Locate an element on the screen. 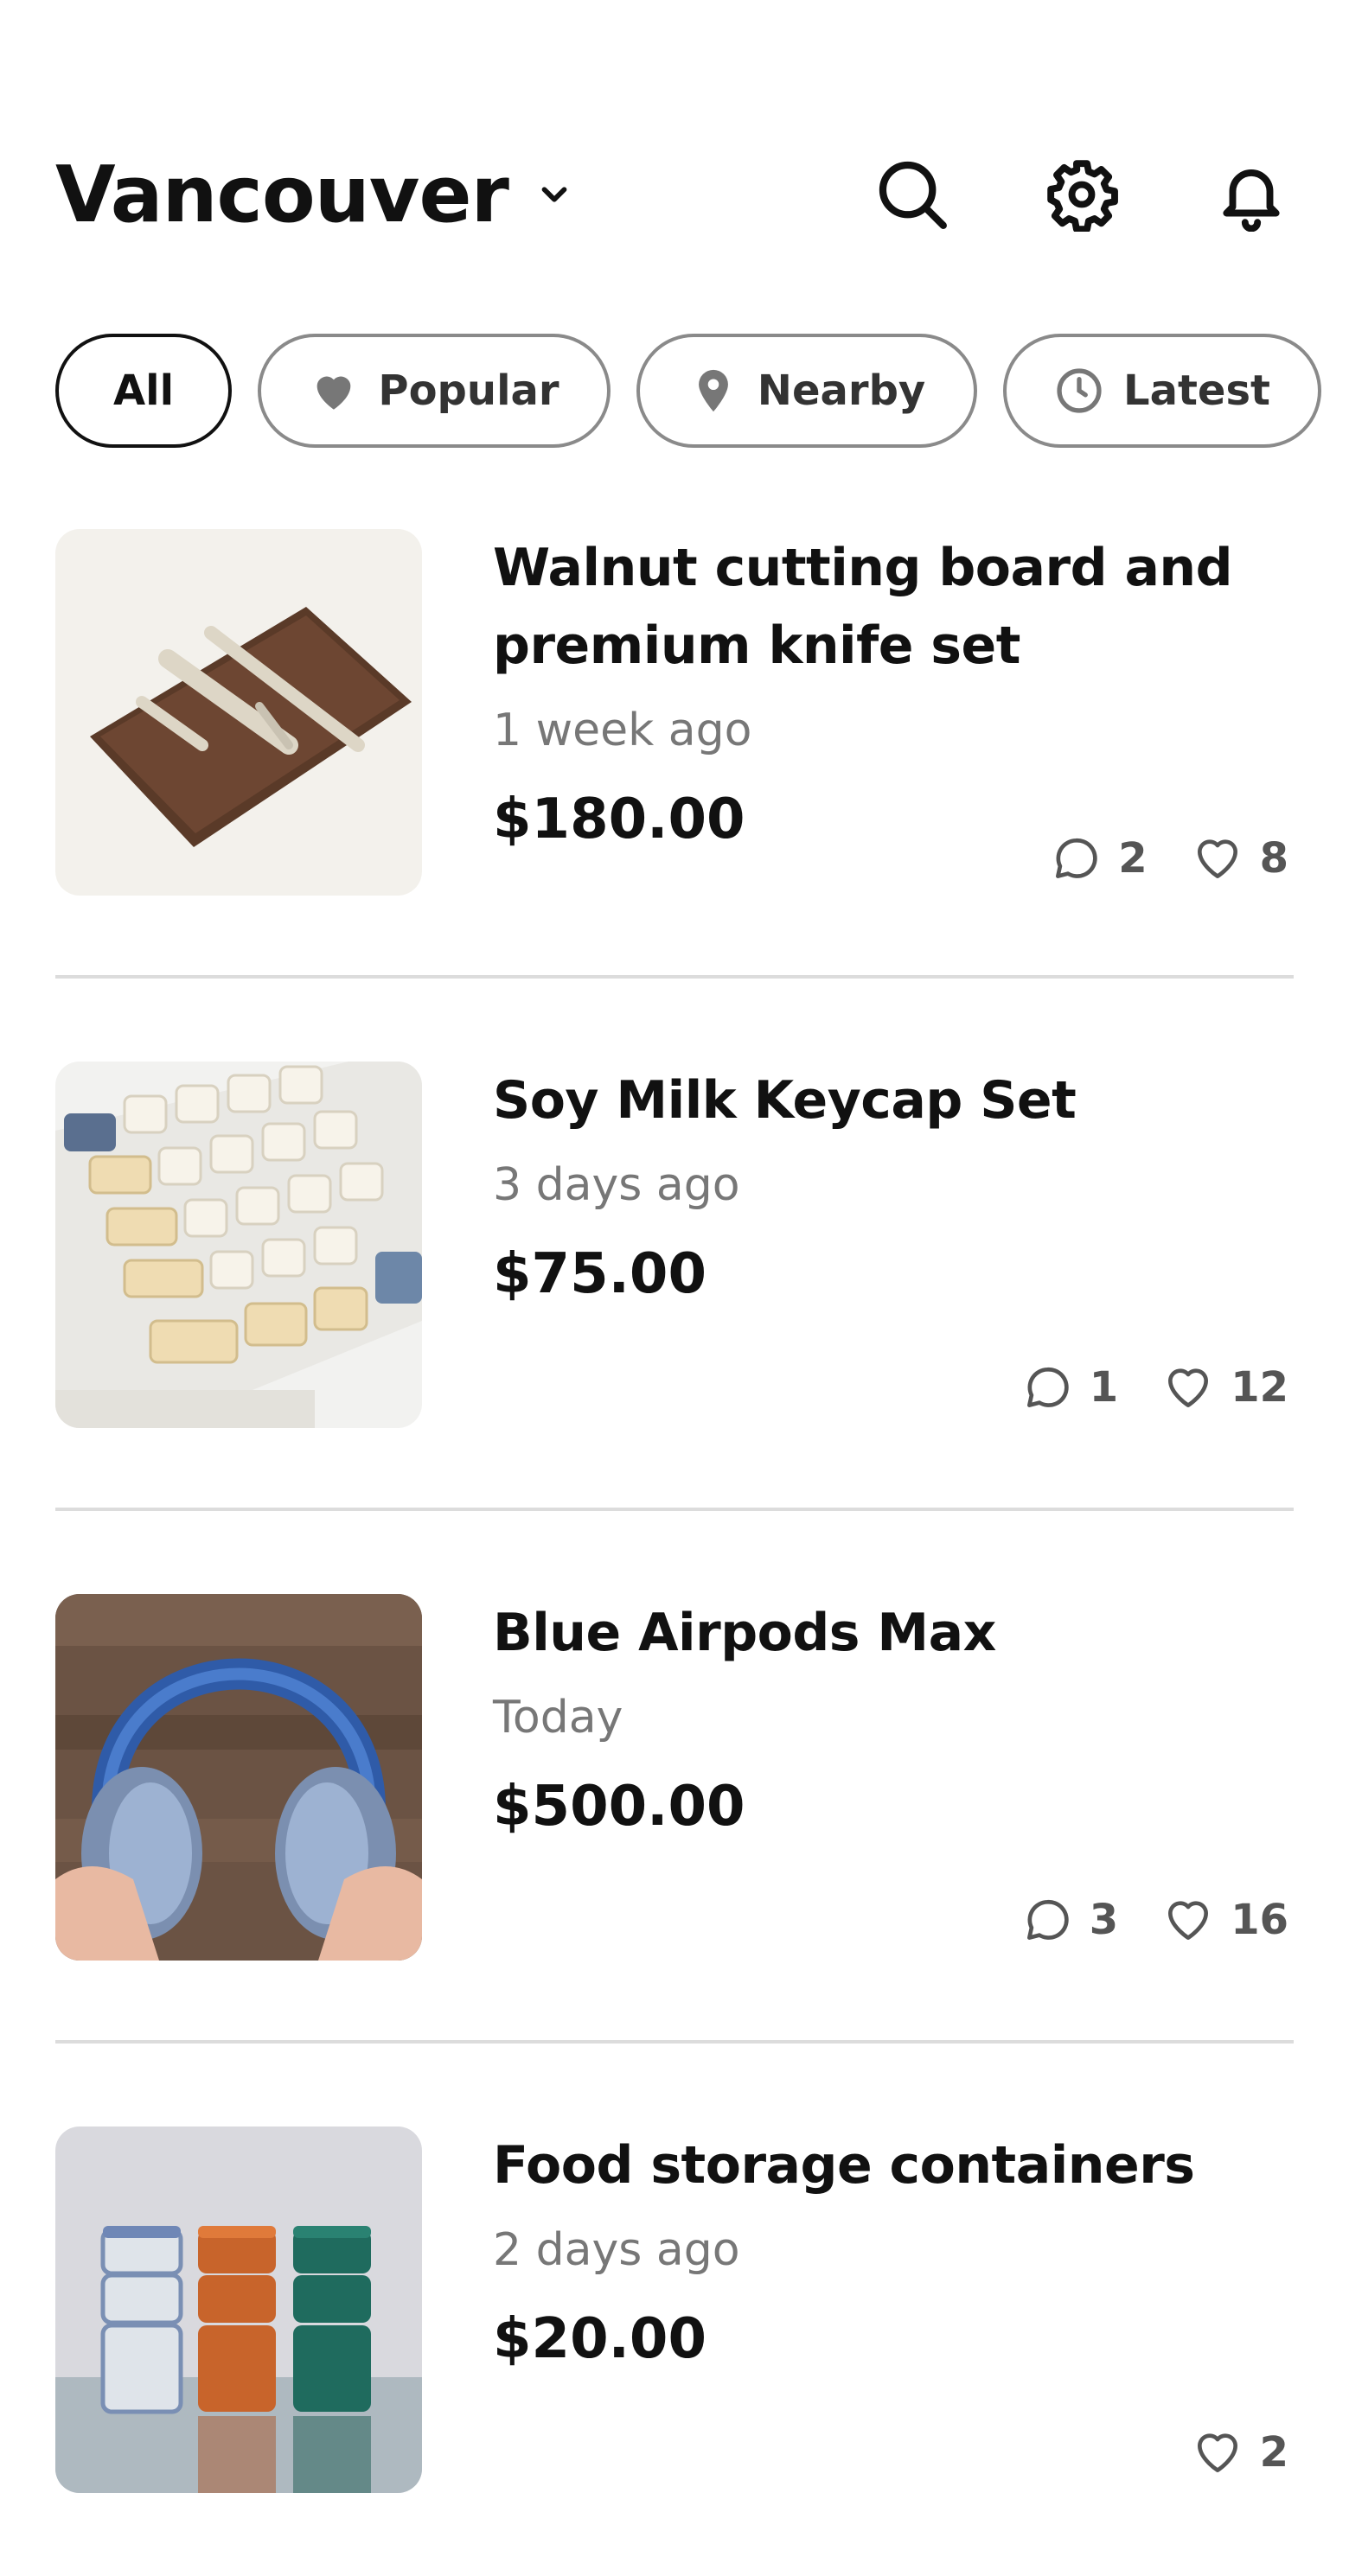 The image size is (1349, 2576). comment-count: 1 is located at coordinates (1069, 1387).